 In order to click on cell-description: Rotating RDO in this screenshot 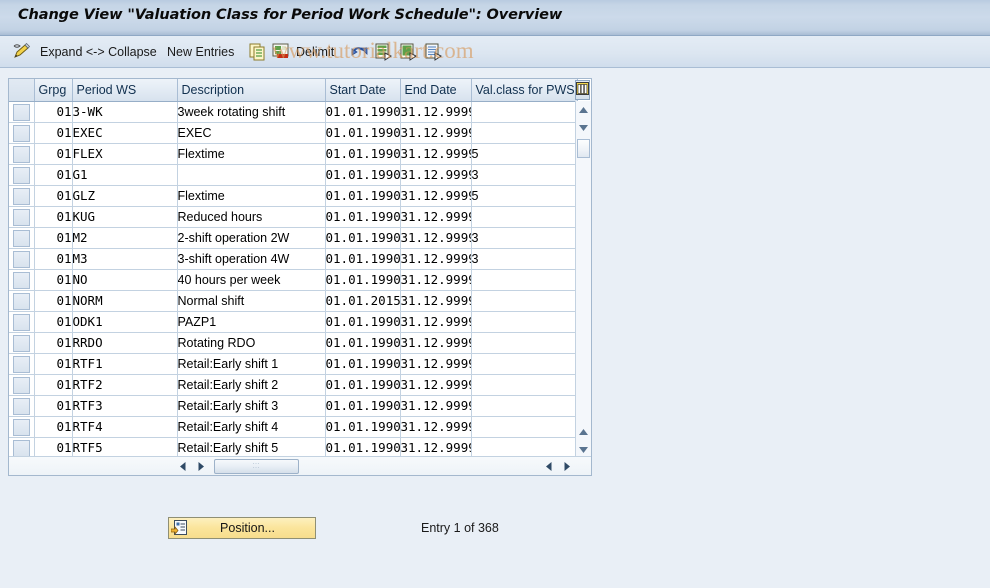, I will do `click(251, 343)`.